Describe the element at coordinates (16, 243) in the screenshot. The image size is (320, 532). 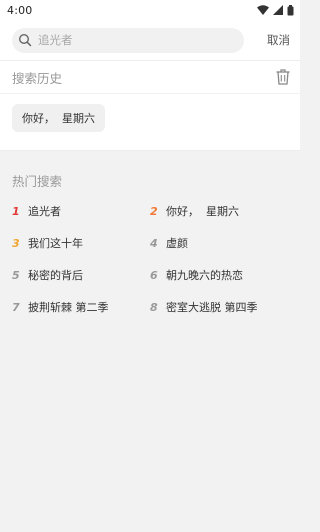
I see `hot-search-rank: 3` at that location.